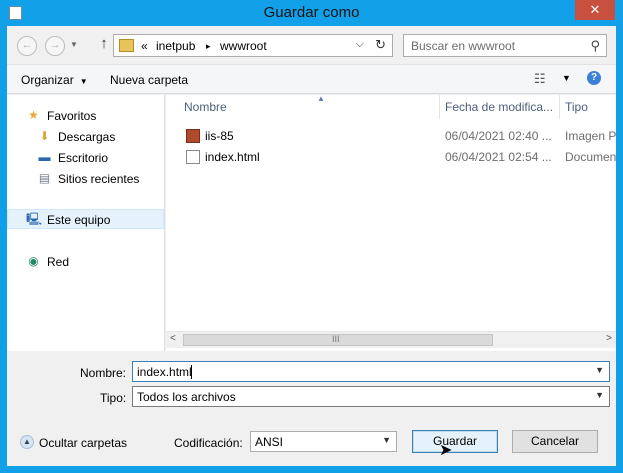  I want to click on nav-item-downloads: ⬇ Descargas, so click(85, 137).